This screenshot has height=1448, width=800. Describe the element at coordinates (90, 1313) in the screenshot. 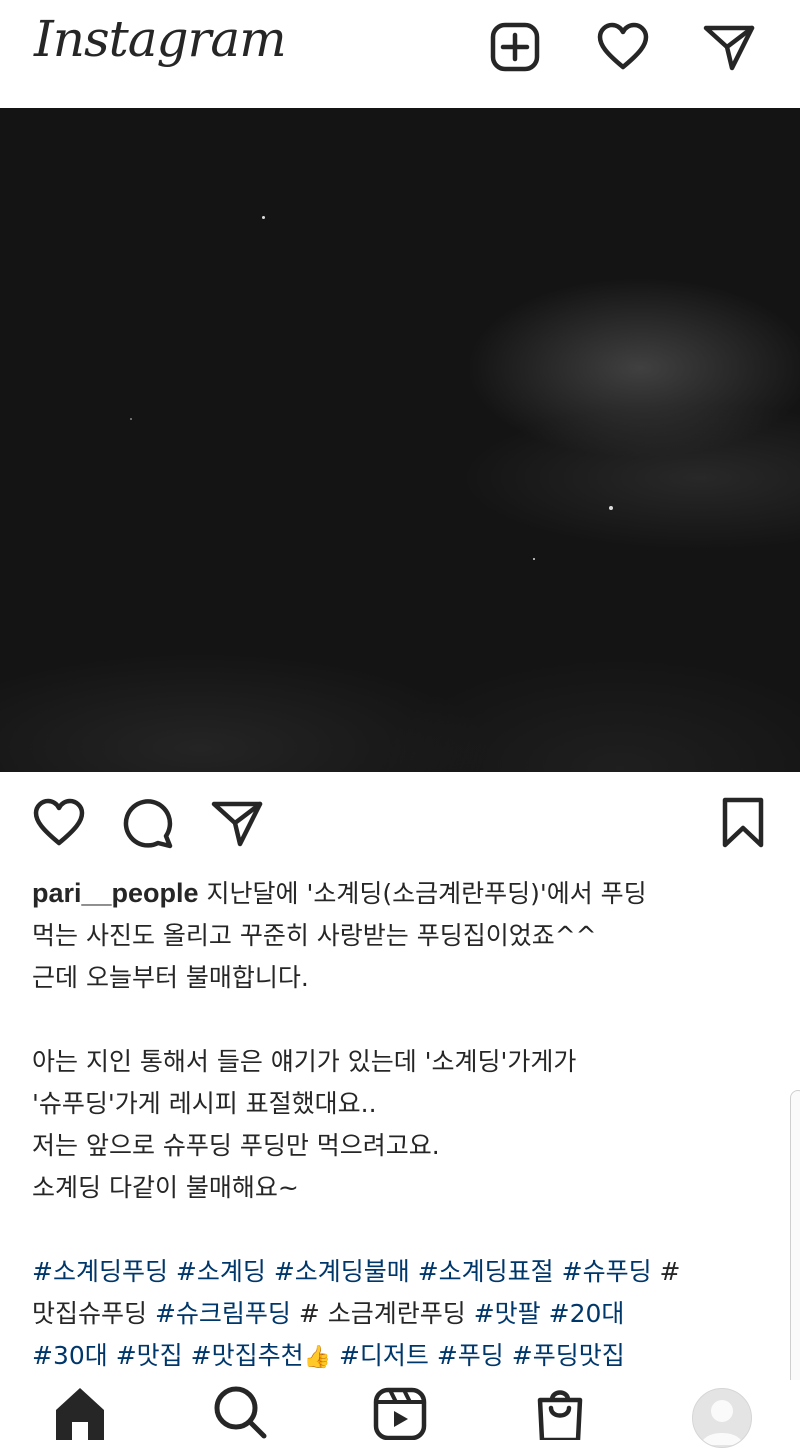

I see `hashtag-fragment: 맛집슈푸딩` at that location.